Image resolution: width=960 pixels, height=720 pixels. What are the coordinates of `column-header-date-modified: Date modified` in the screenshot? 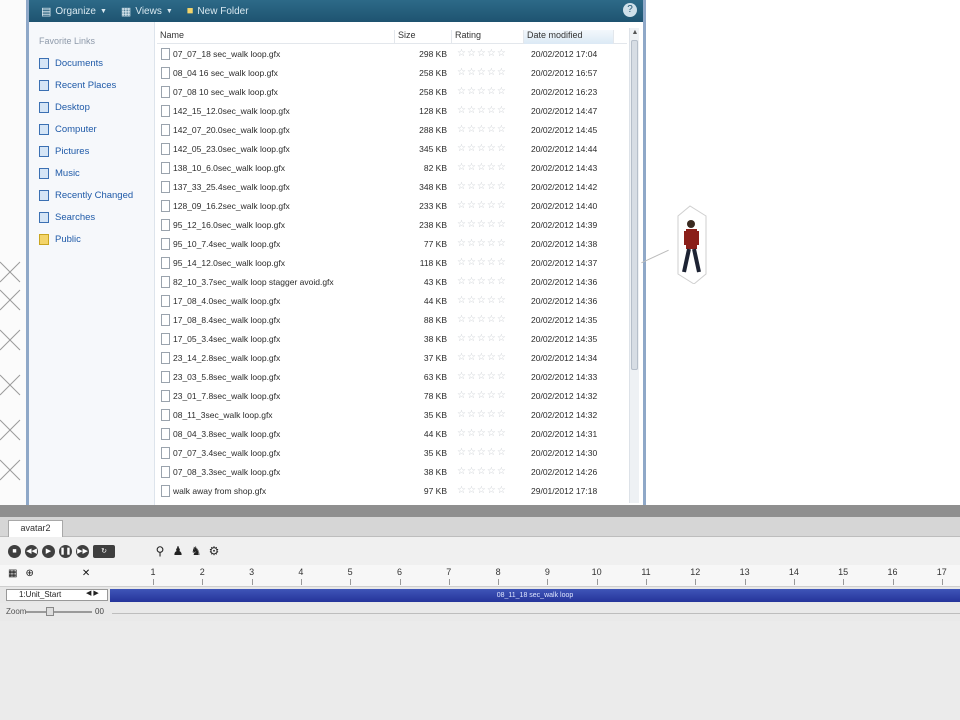 It's located at (569, 37).